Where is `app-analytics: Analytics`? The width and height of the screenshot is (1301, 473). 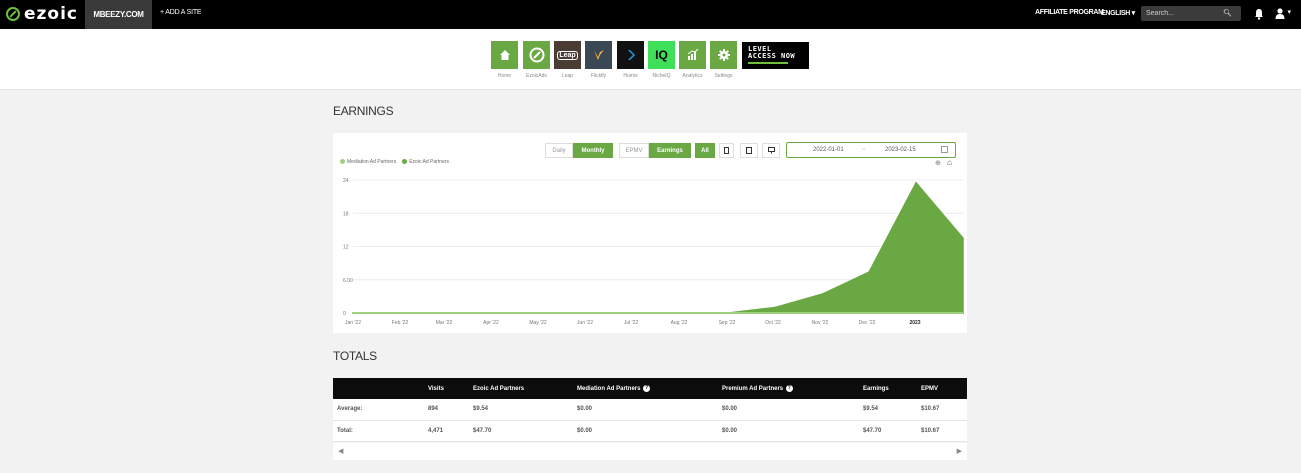 app-analytics: Analytics is located at coordinates (692, 63).